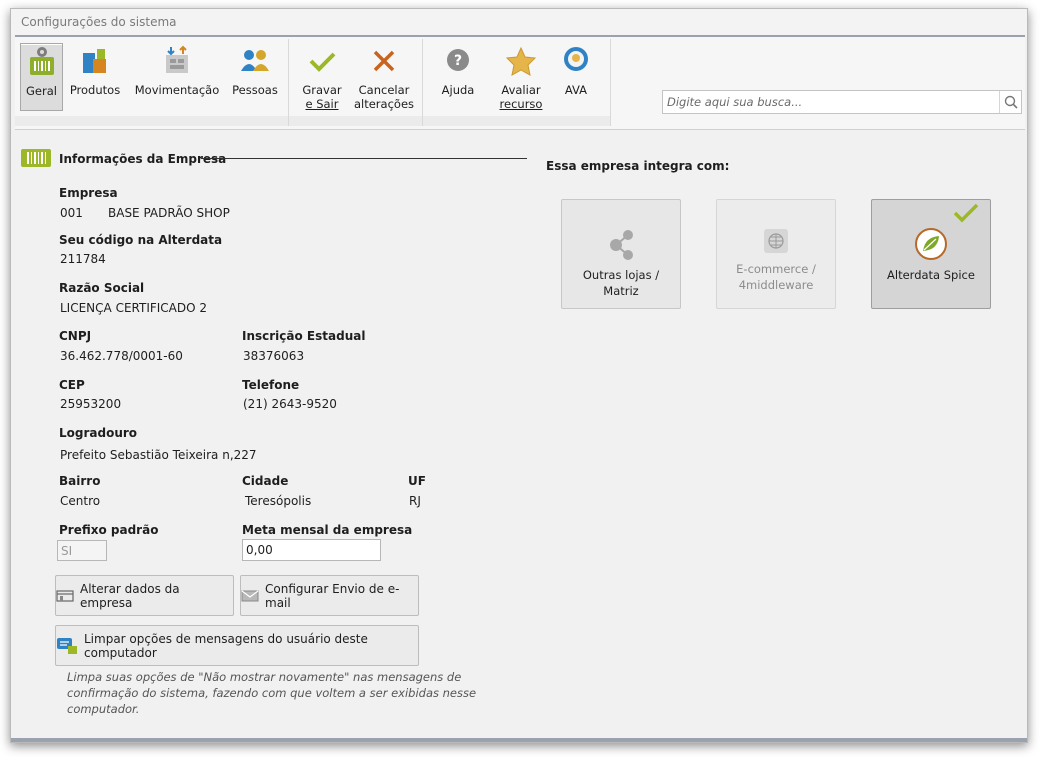 The width and height of the screenshot is (1040, 757). I want to click on search-button, so click(1010, 102).